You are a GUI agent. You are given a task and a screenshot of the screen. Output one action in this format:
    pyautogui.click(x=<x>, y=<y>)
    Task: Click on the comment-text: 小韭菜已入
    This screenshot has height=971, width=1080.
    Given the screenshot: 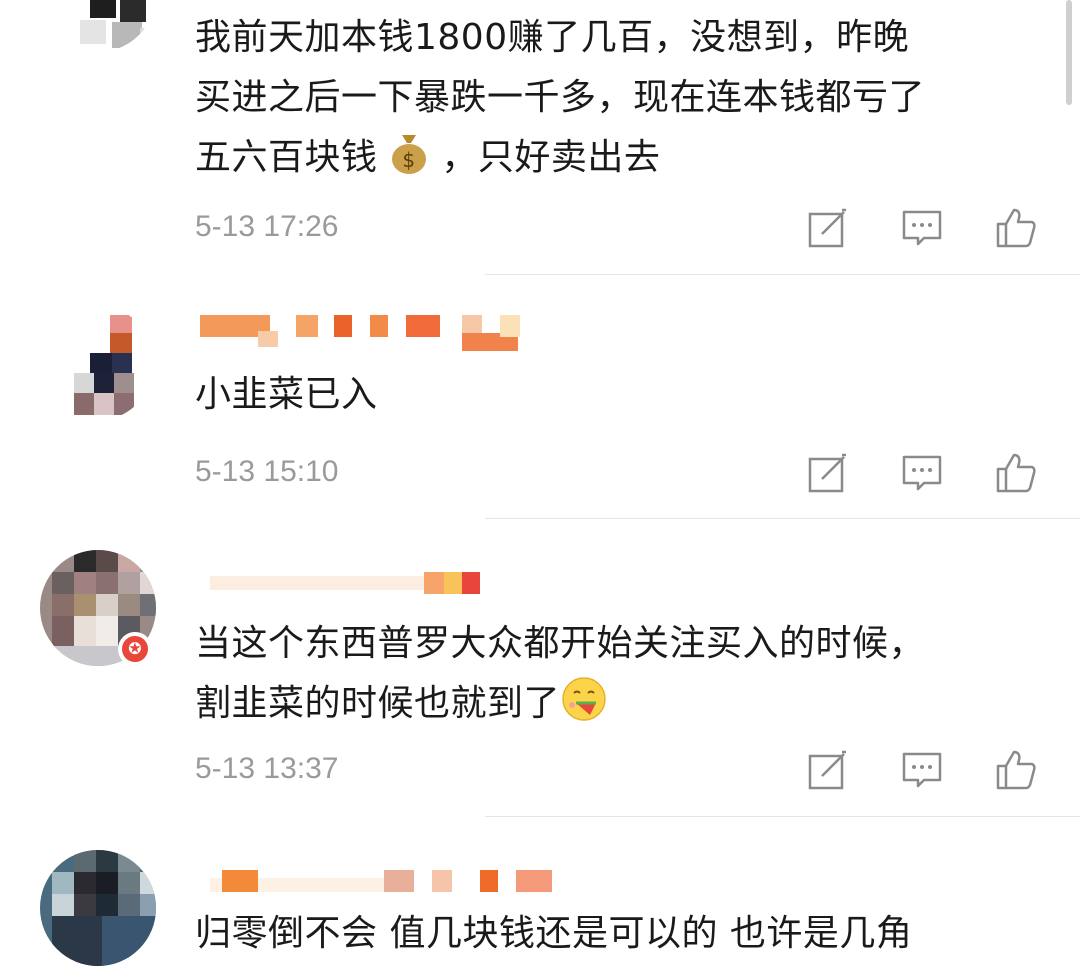 What is the action you would take?
    pyautogui.click(x=286, y=394)
    